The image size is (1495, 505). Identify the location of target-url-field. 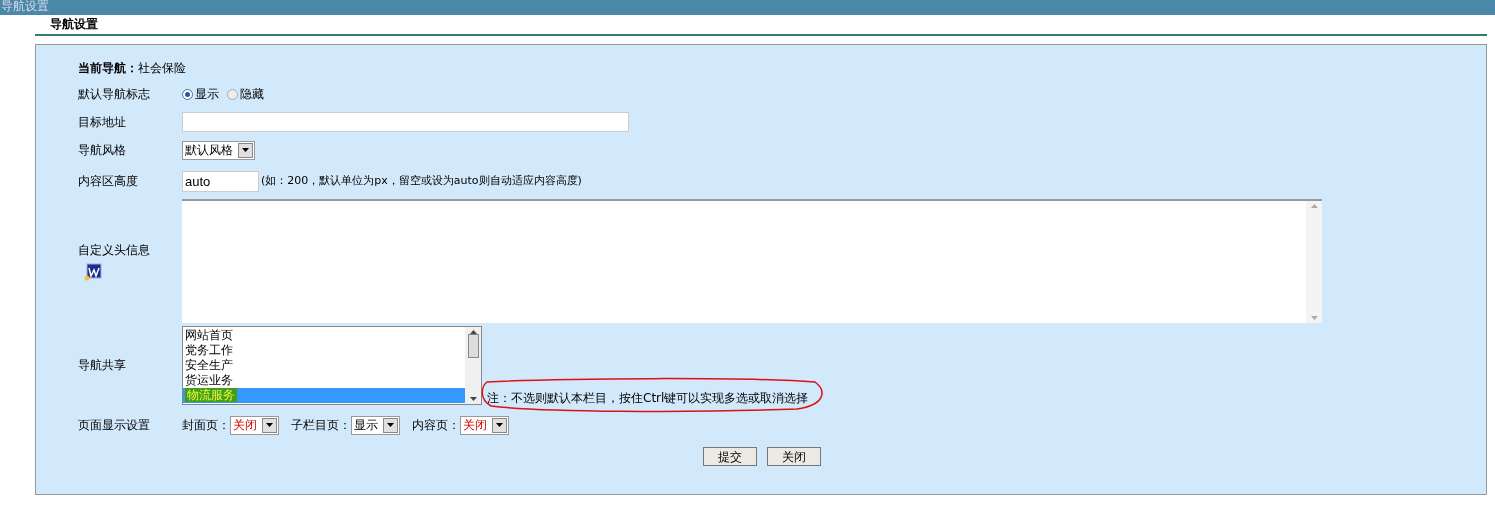
(405, 122).